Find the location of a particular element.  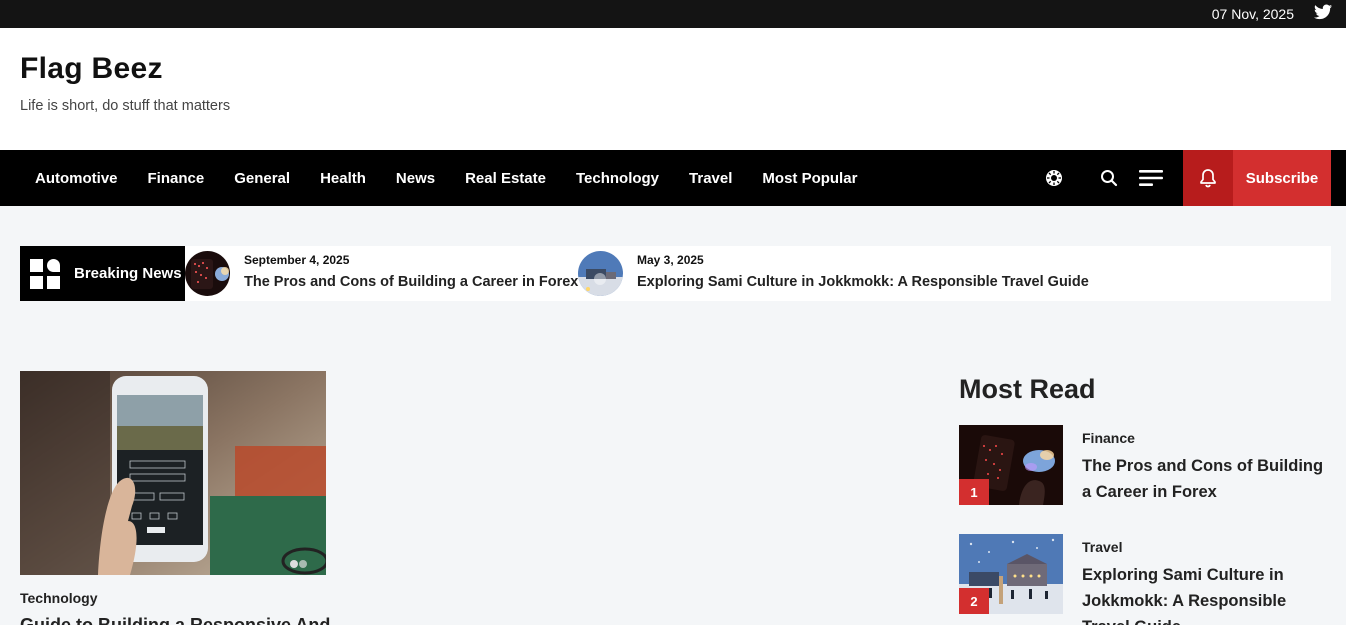

breaking-news-date: May 3, 2025 is located at coordinates (670, 260).